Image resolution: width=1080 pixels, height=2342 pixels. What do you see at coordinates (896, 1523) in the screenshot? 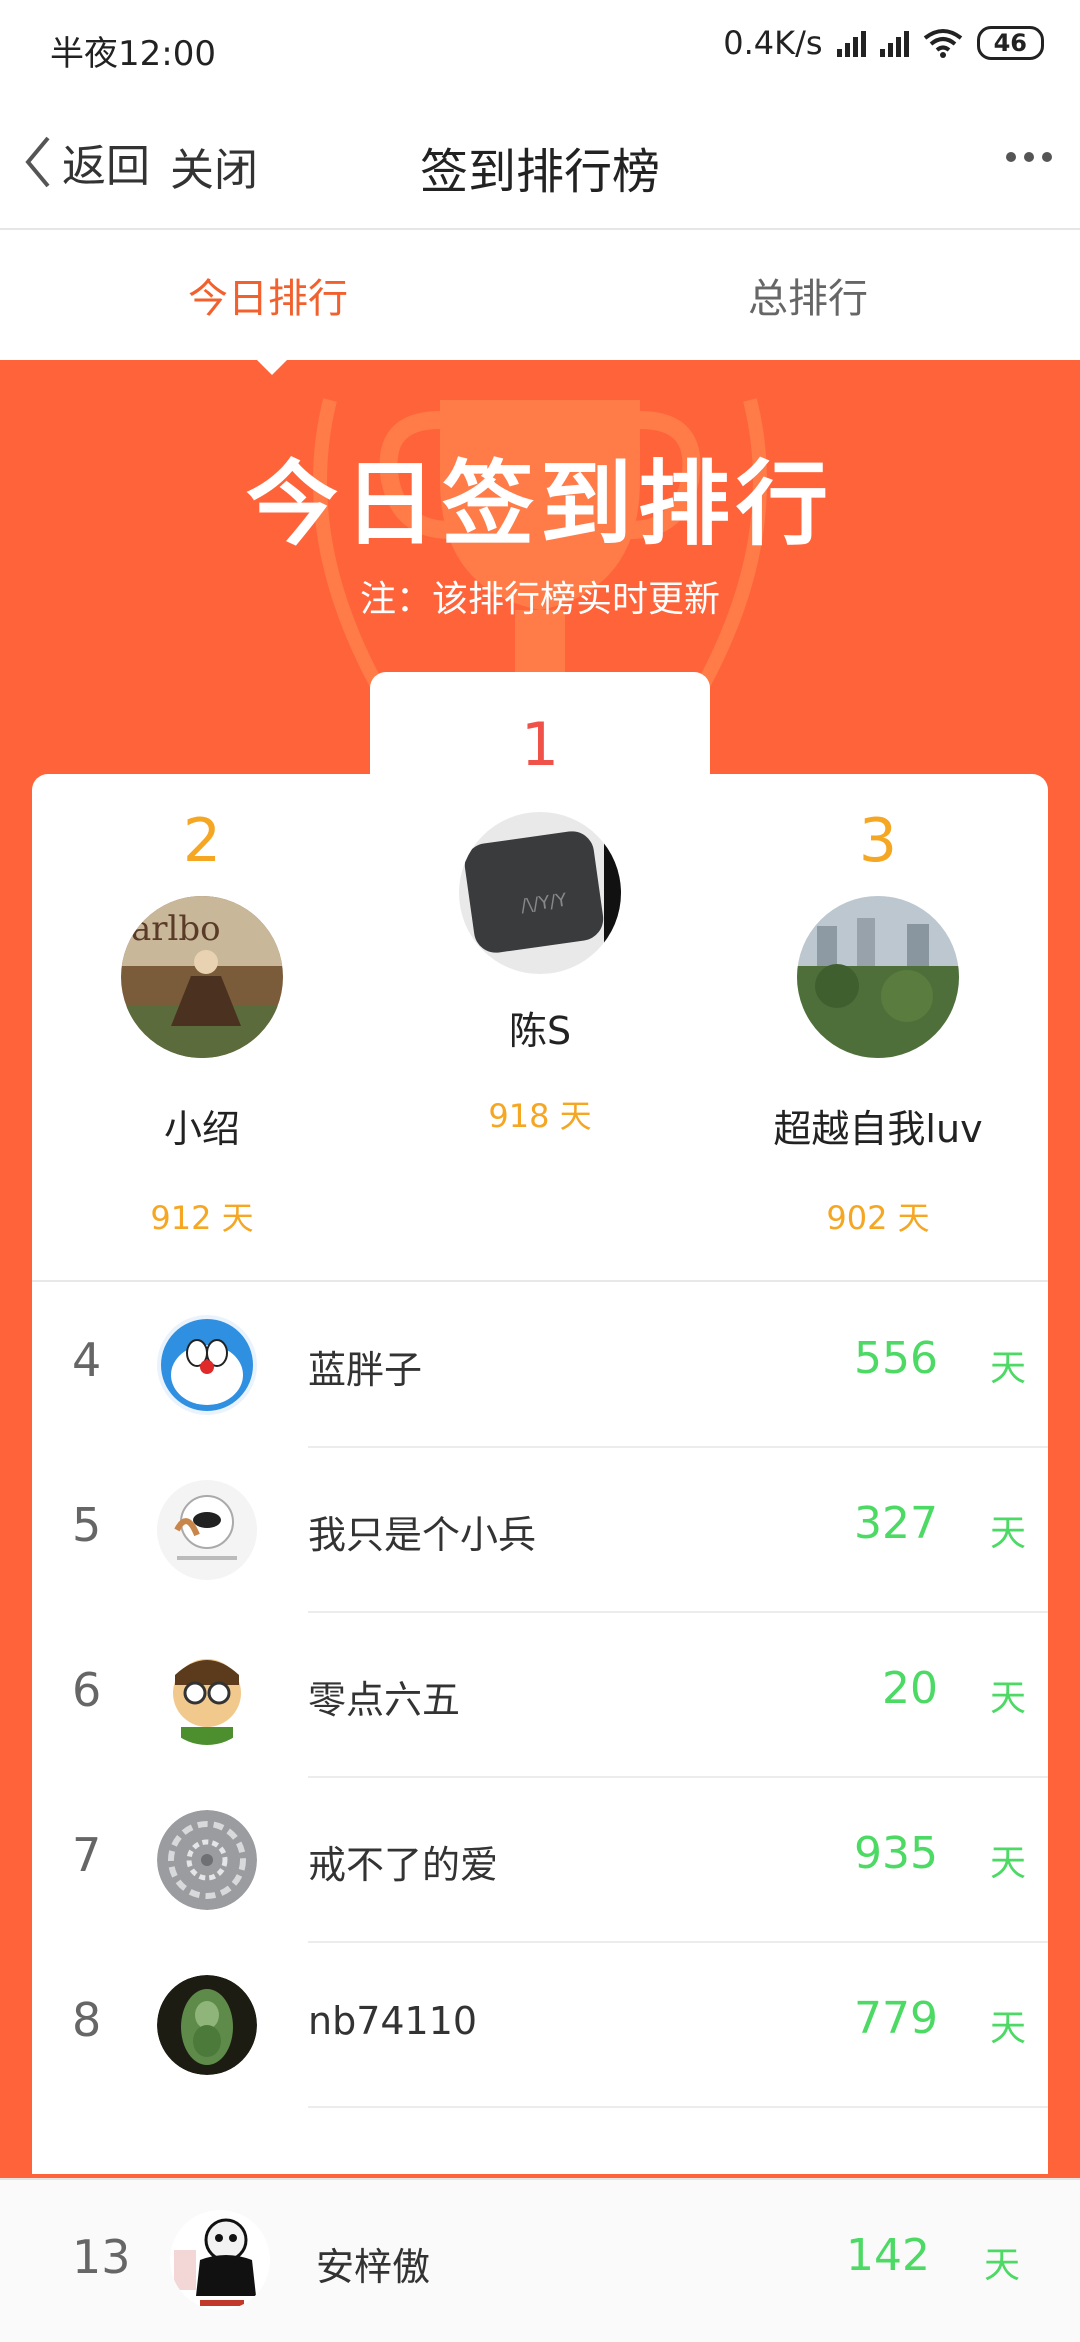
I see `sign-days: 327` at bounding box center [896, 1523].